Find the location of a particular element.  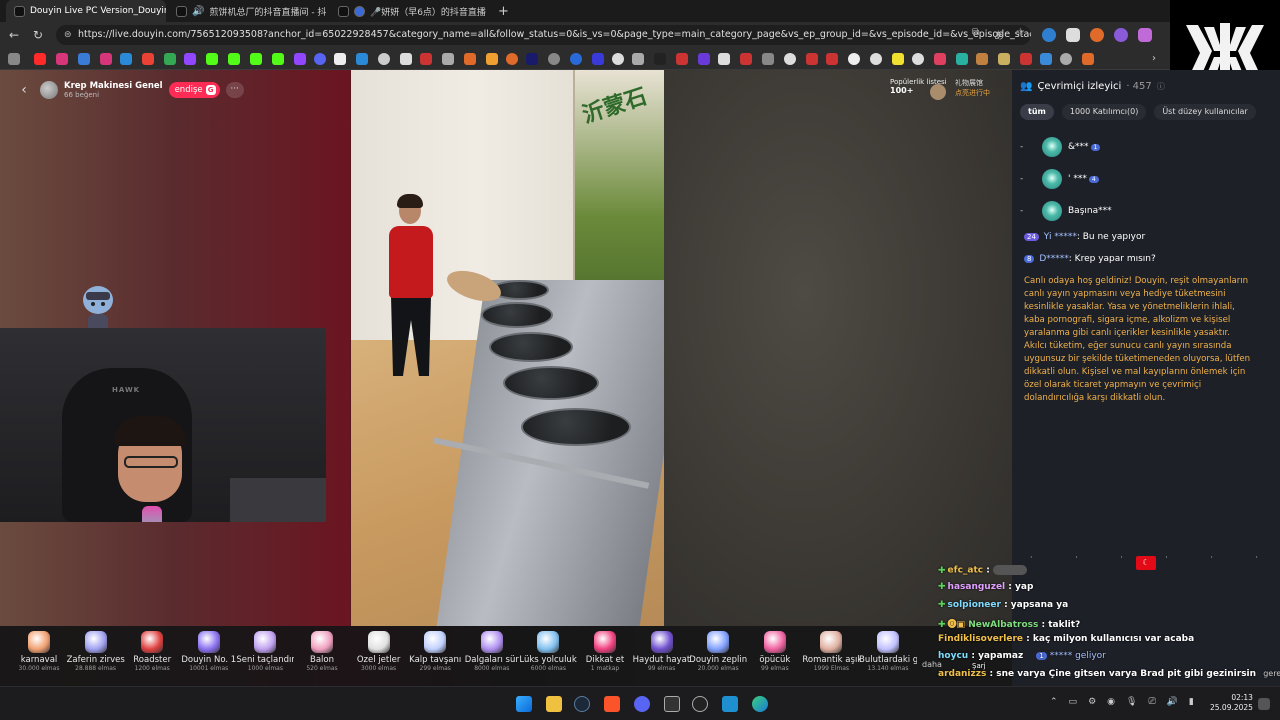

chevron-right-icon: › is located at coordinates (1158, 59).